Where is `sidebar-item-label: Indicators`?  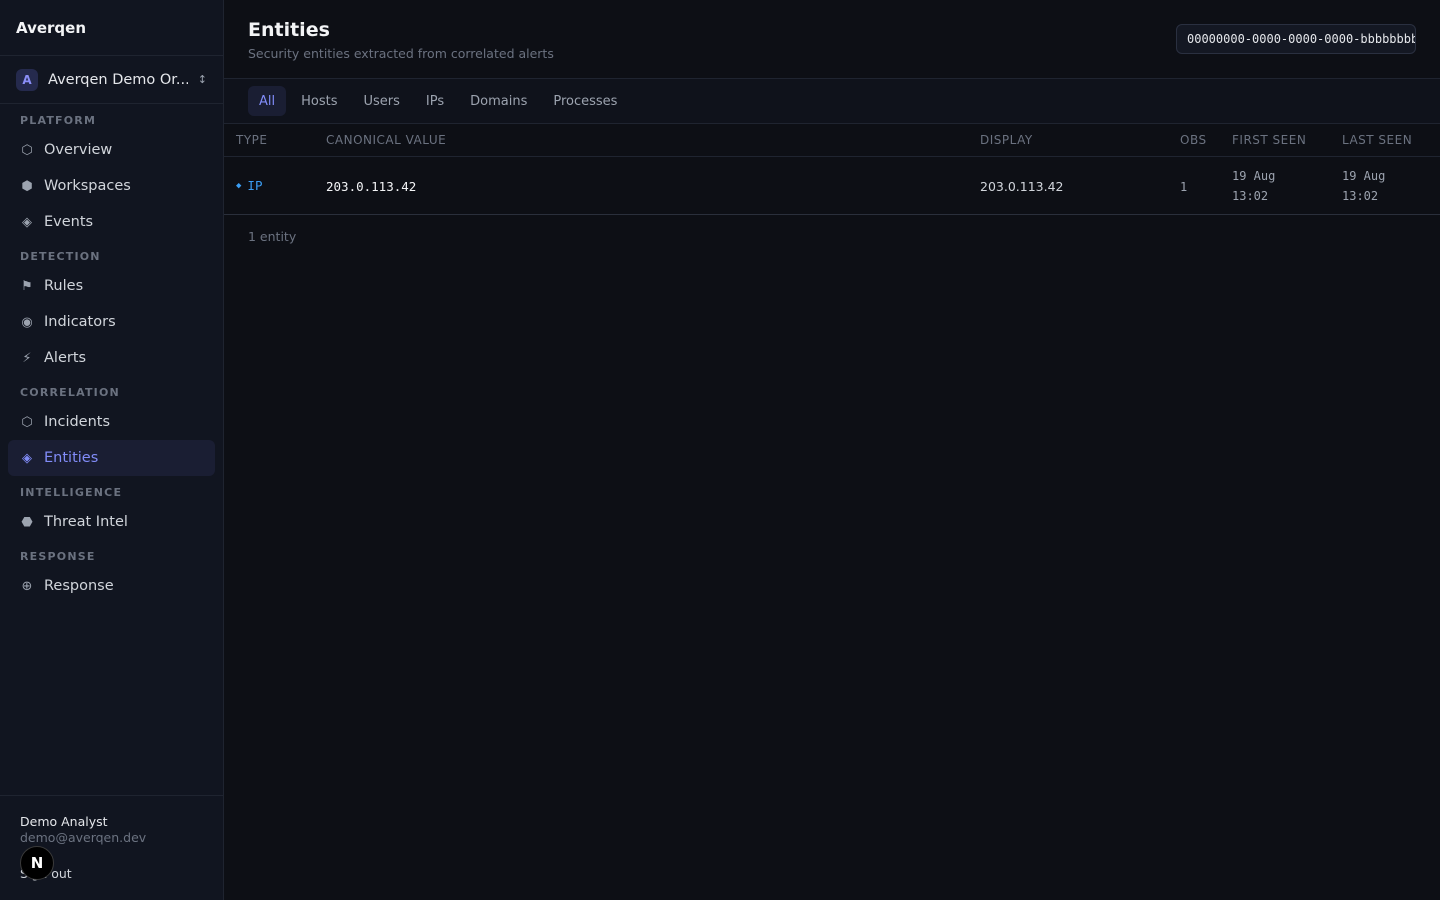 sidebar-item-label: Indicators is located at coordinates (80, 322).